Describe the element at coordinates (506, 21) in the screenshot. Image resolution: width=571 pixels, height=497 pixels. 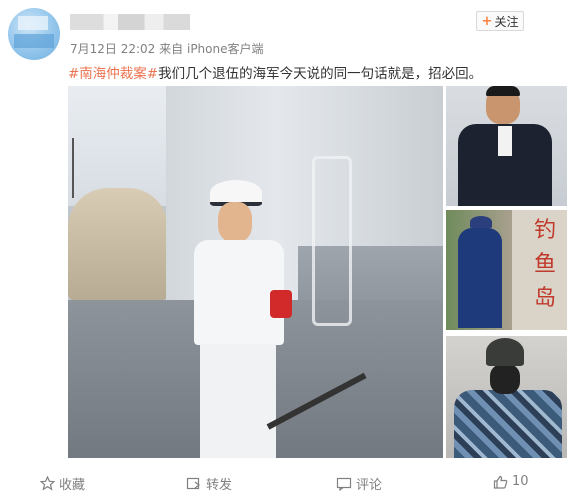
I see `follow-label: 关注` at that location.